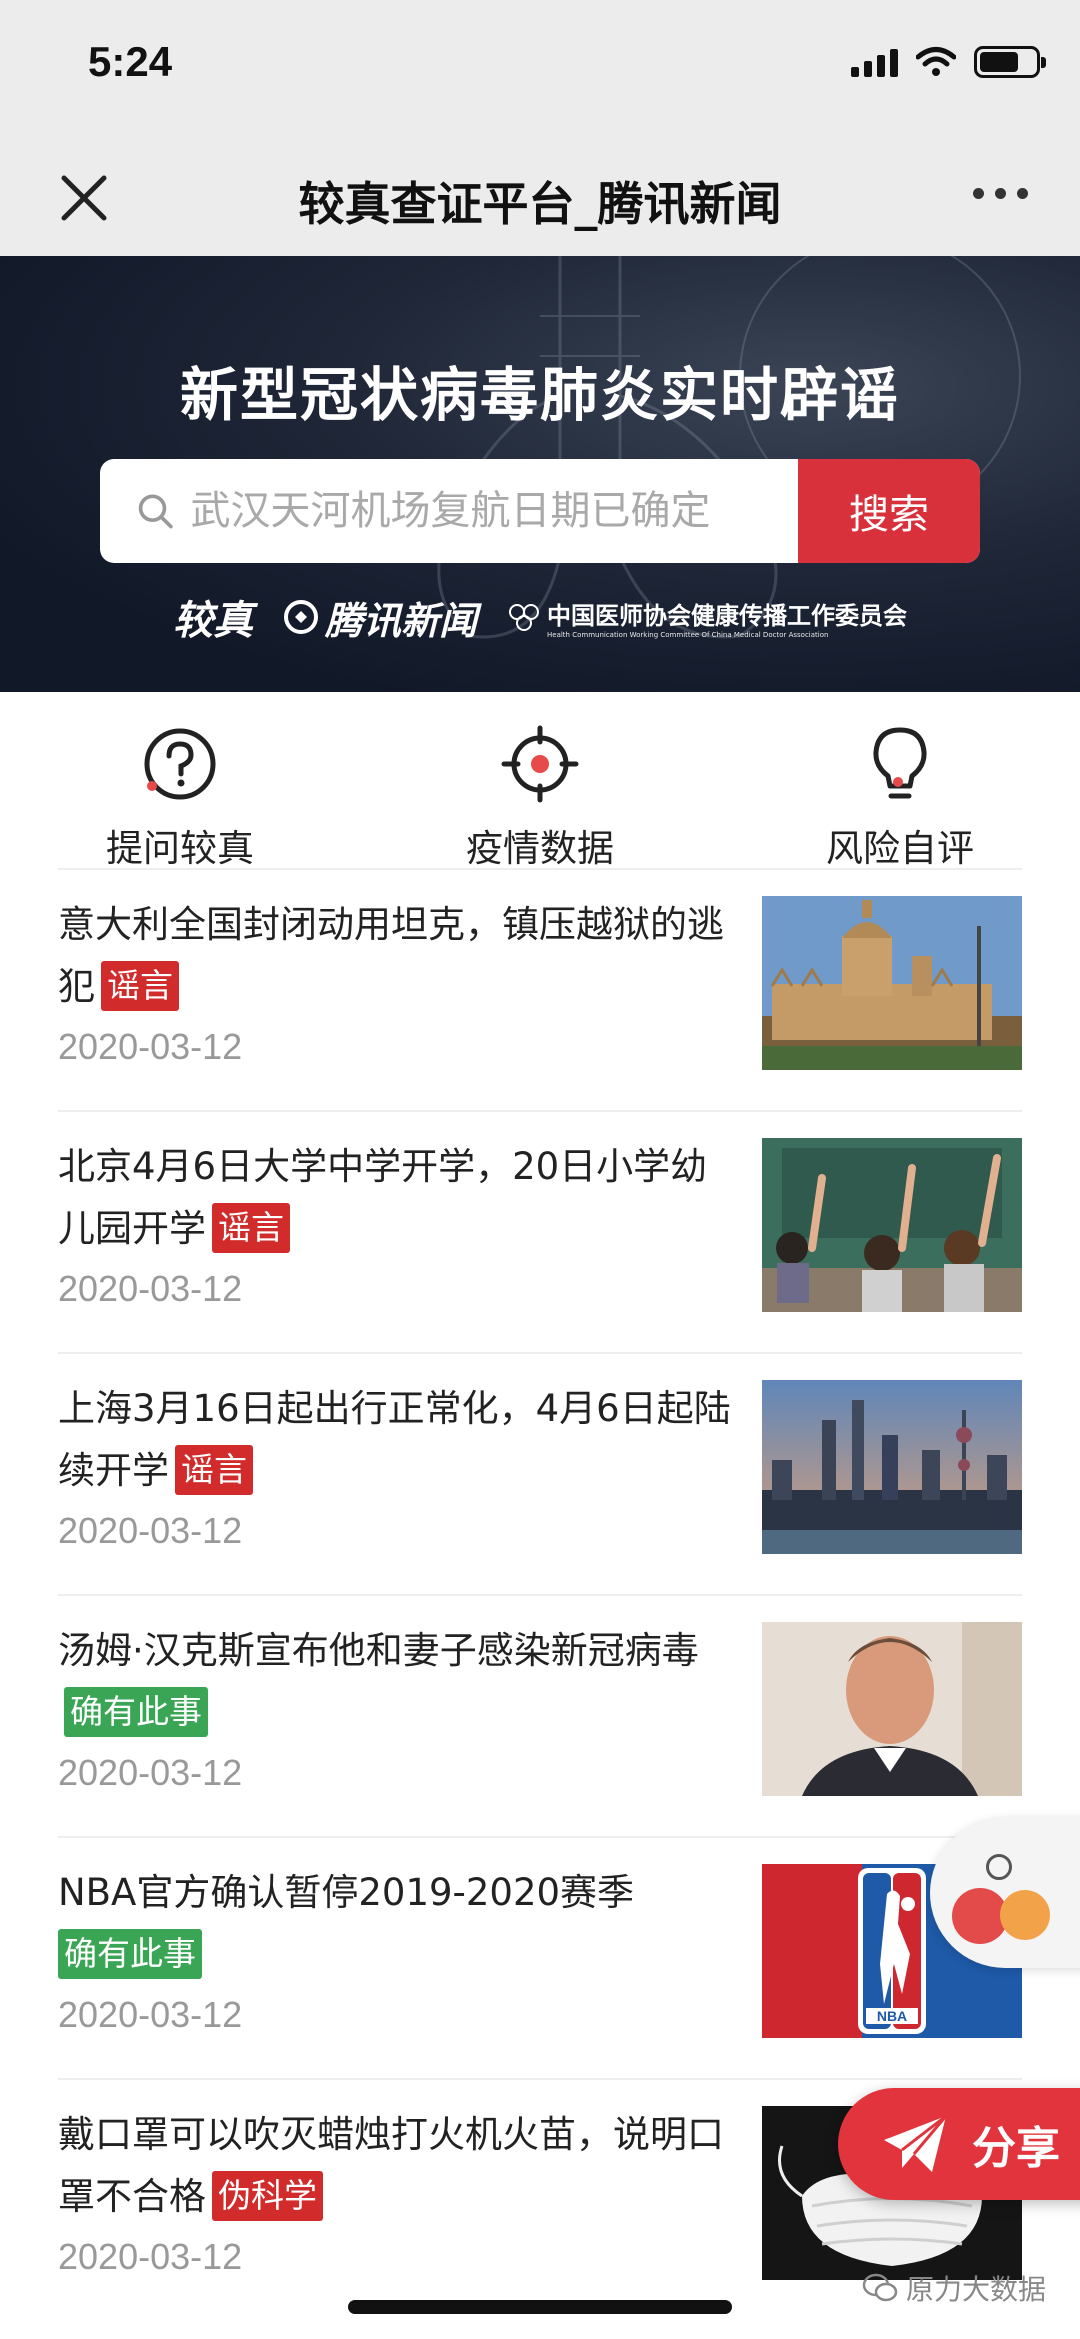 Image resolution: width=1080 pixels, height=2339 pixels. Describe the element at coordinates (180, 848) in the screenshot. I see `action-label: 提问较真` at that location.